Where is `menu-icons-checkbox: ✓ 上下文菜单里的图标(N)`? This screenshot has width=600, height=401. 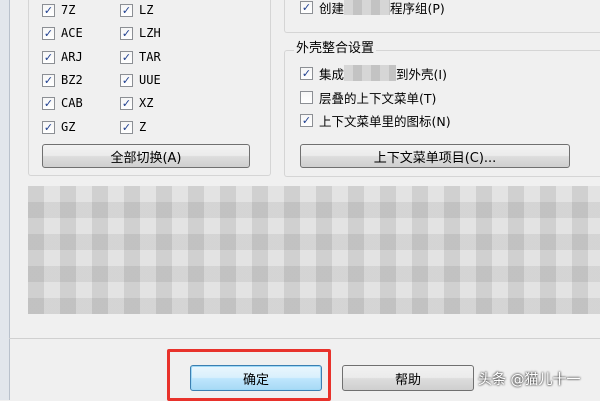 menu-icons-checkbox: ✓ 上下文菜单里的图标(N) is located at coordinates (375, 120).